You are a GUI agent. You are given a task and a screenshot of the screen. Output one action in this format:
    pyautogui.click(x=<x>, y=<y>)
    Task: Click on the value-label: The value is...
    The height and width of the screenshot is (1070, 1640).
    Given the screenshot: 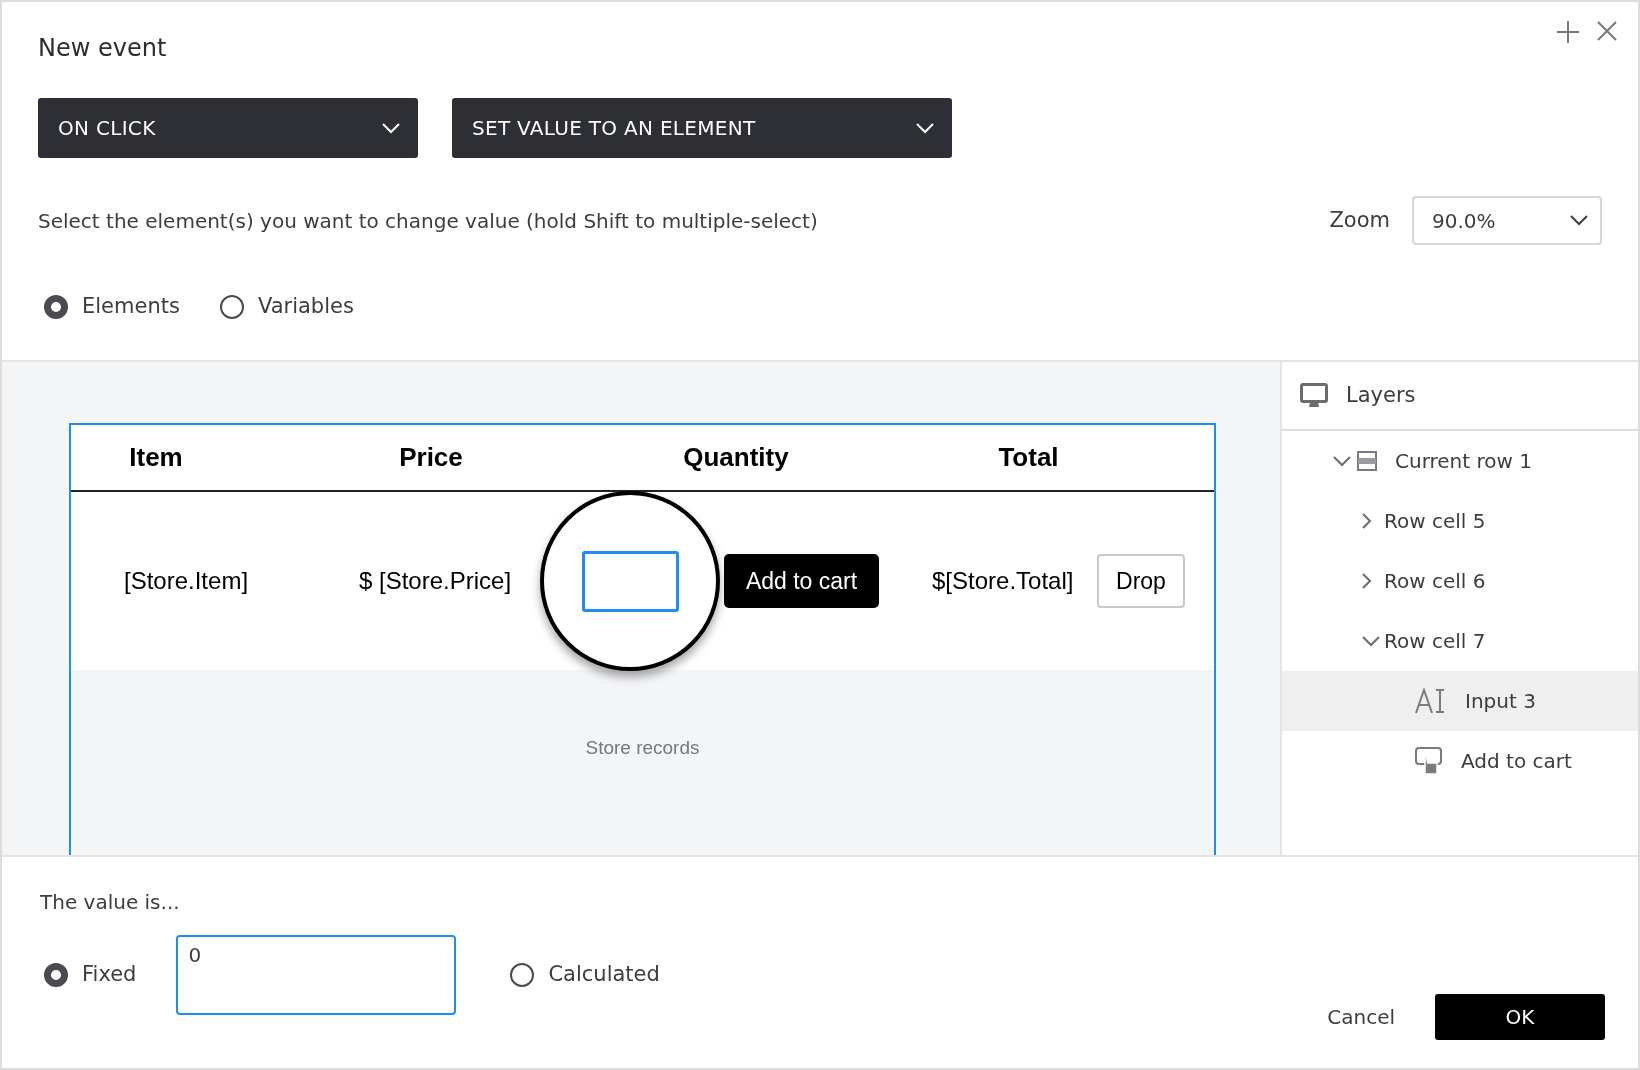 What is the action you would take?
    pyautogui.click(x=110, y=902)
    